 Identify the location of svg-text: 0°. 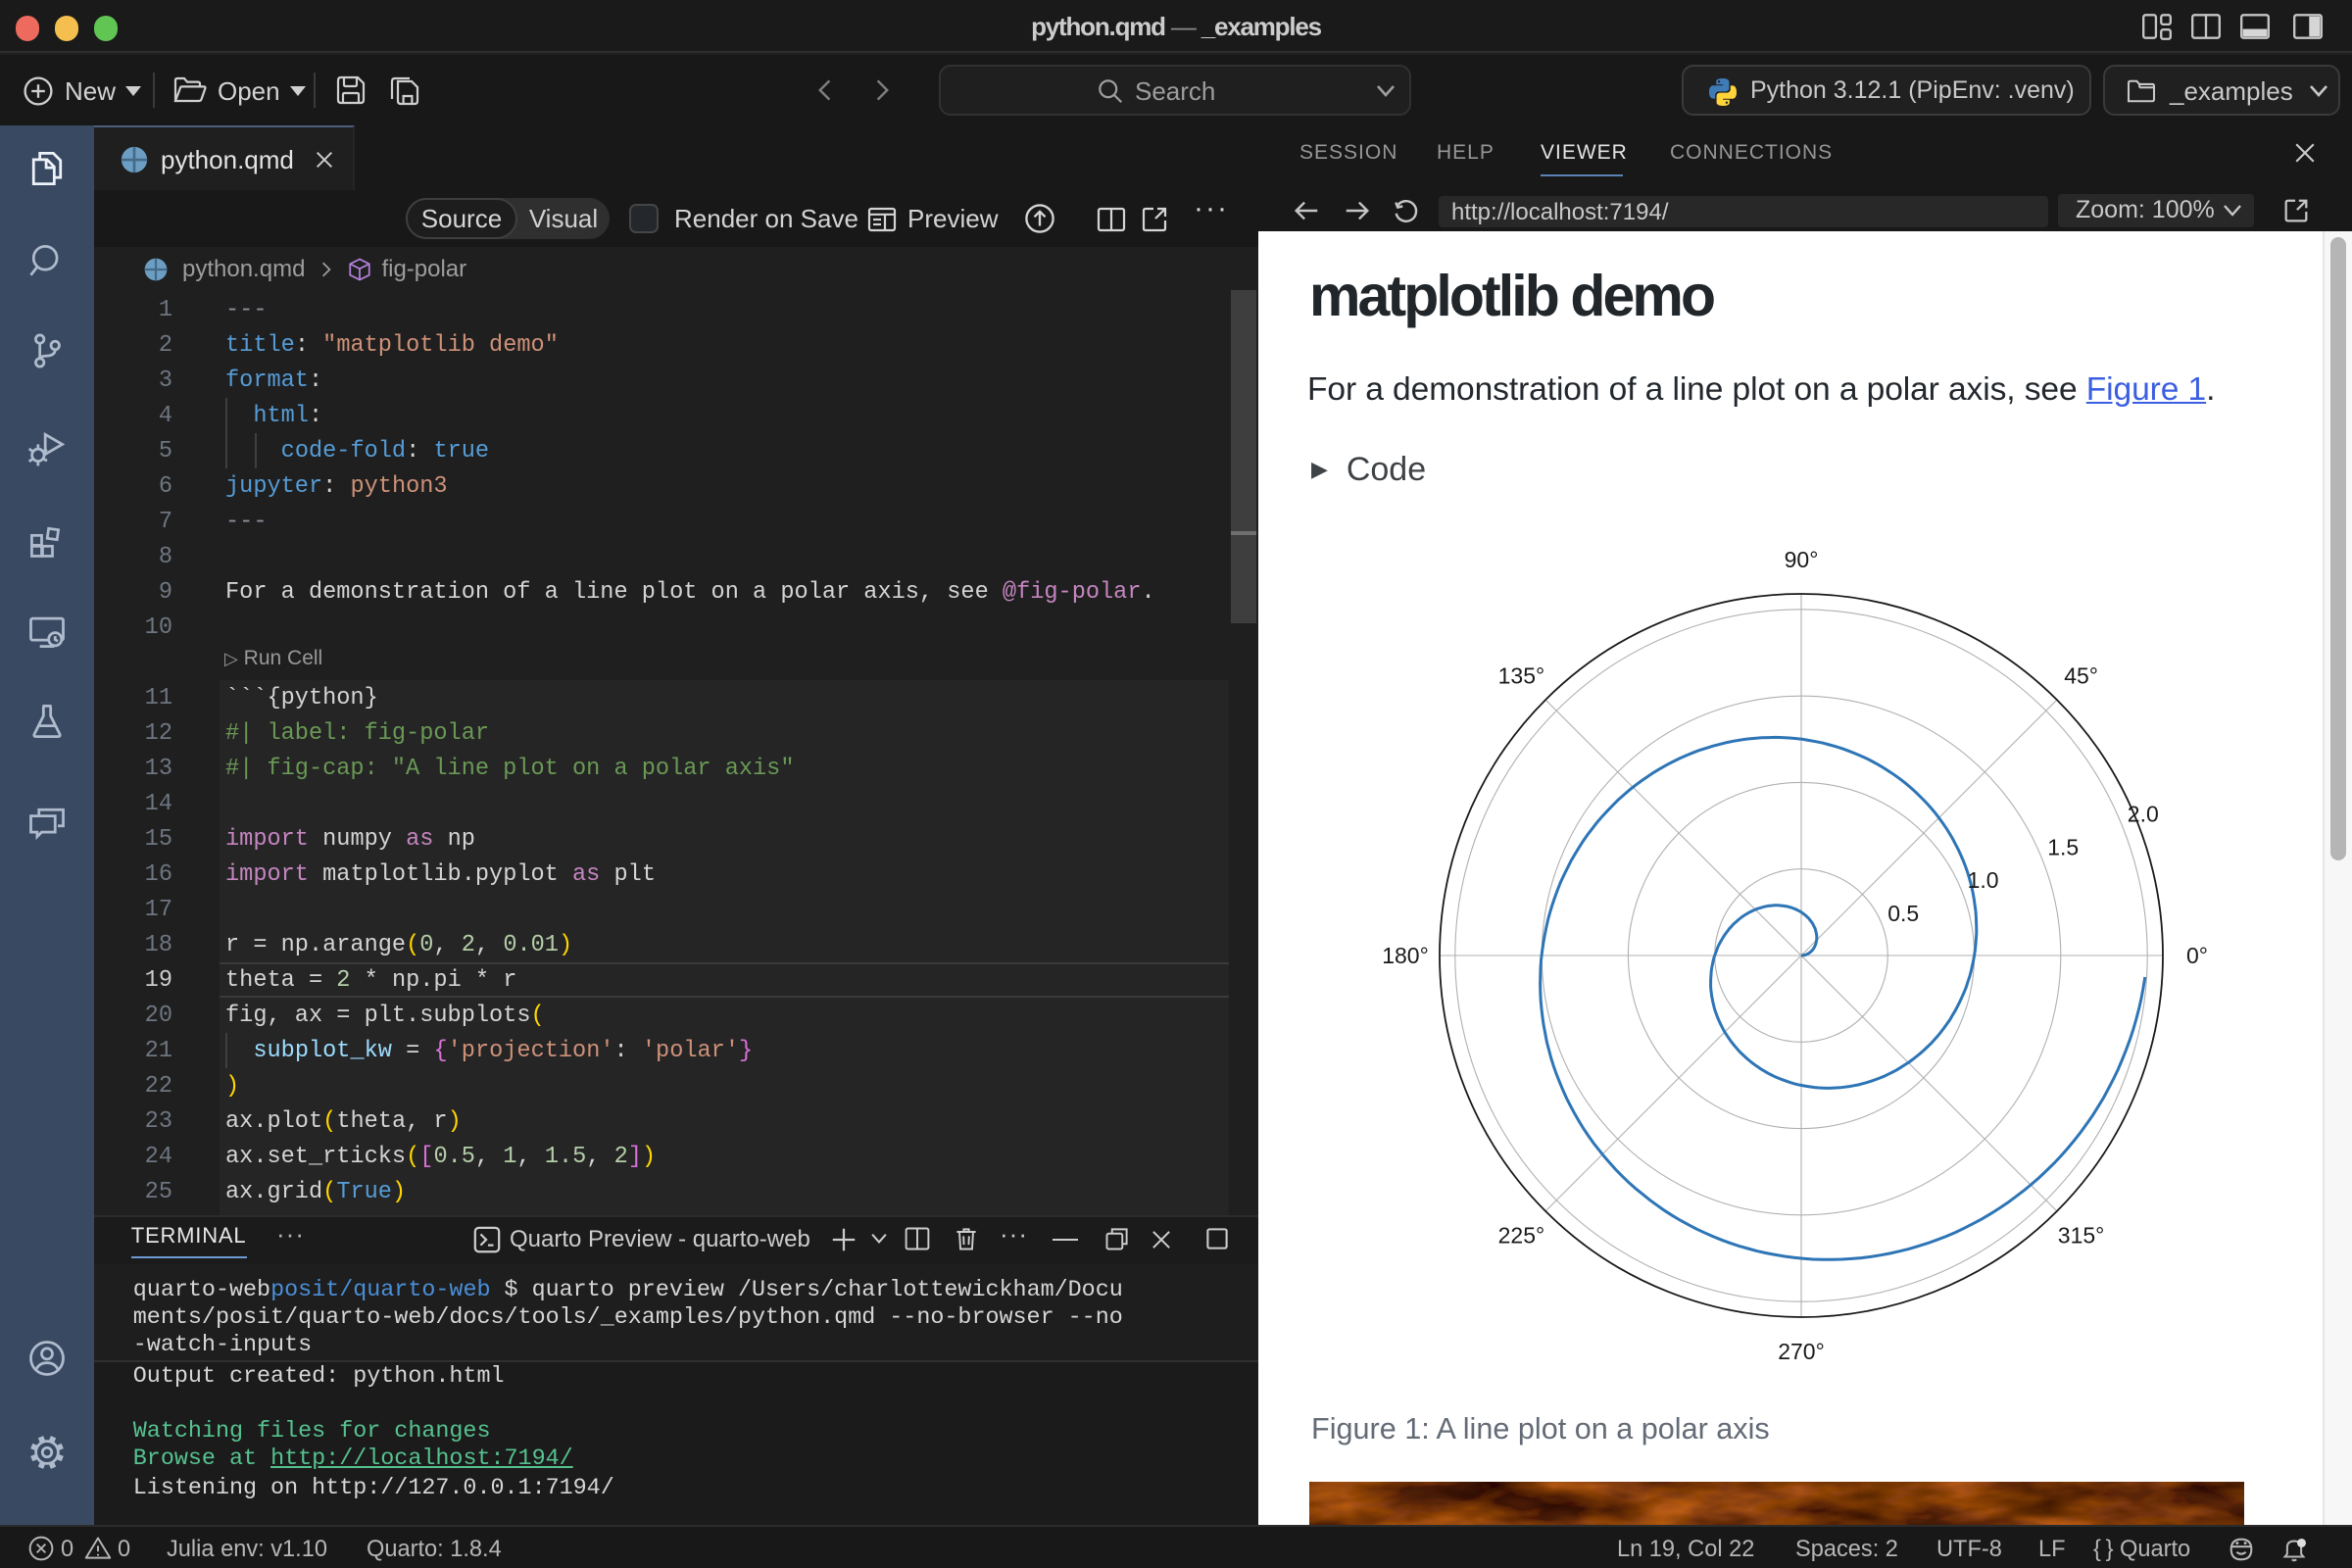
(2197, 955).